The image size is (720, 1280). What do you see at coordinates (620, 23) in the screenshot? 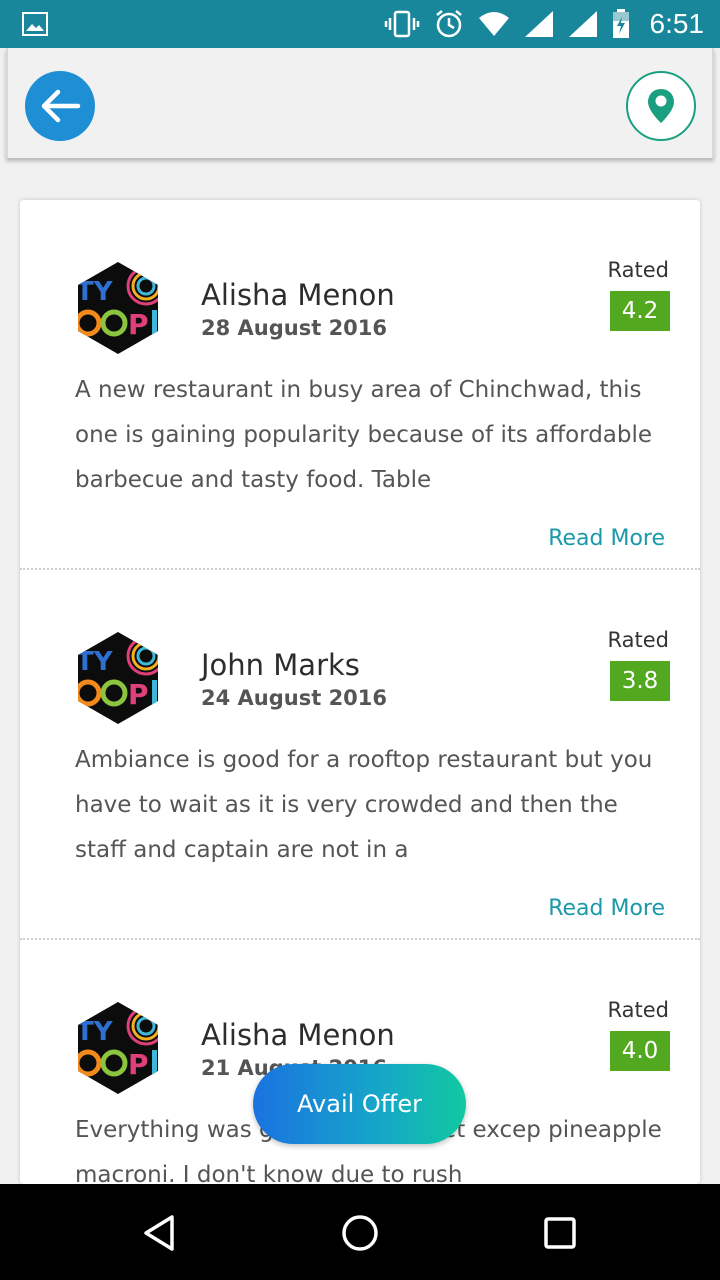
I see `battery-charging-icon` at bounding box center [620, 23].